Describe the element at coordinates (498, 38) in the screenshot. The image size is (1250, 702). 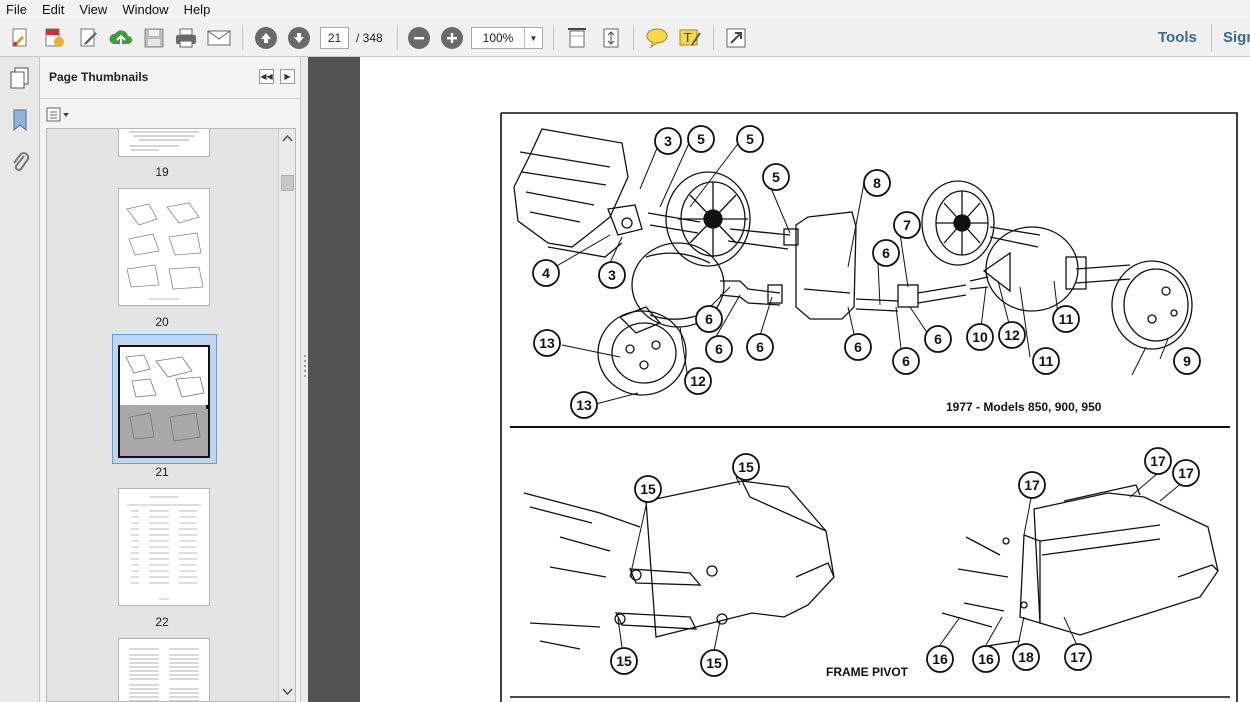
I see `zoom-value: 100%` at that location.